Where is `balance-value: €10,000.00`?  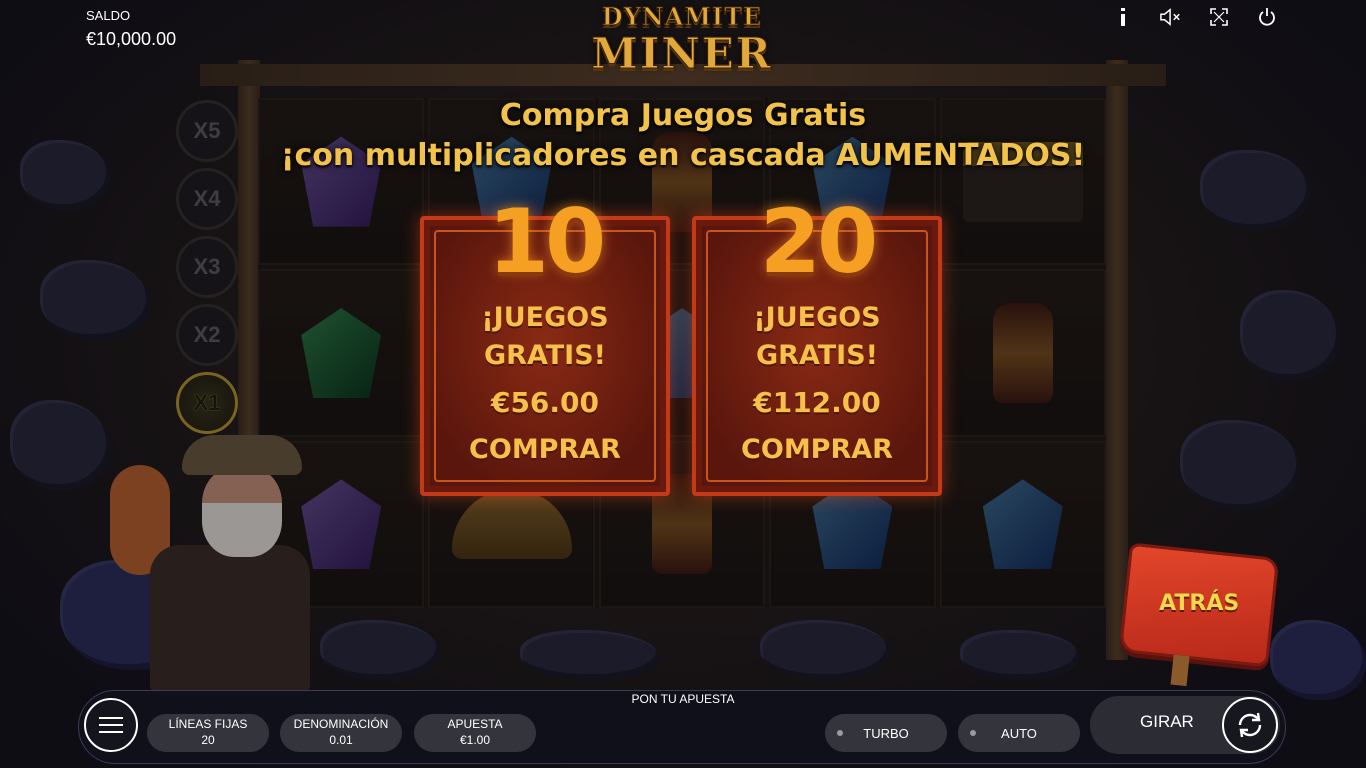 balance-value: €10,000.00 is located at coordinates (131, 39).